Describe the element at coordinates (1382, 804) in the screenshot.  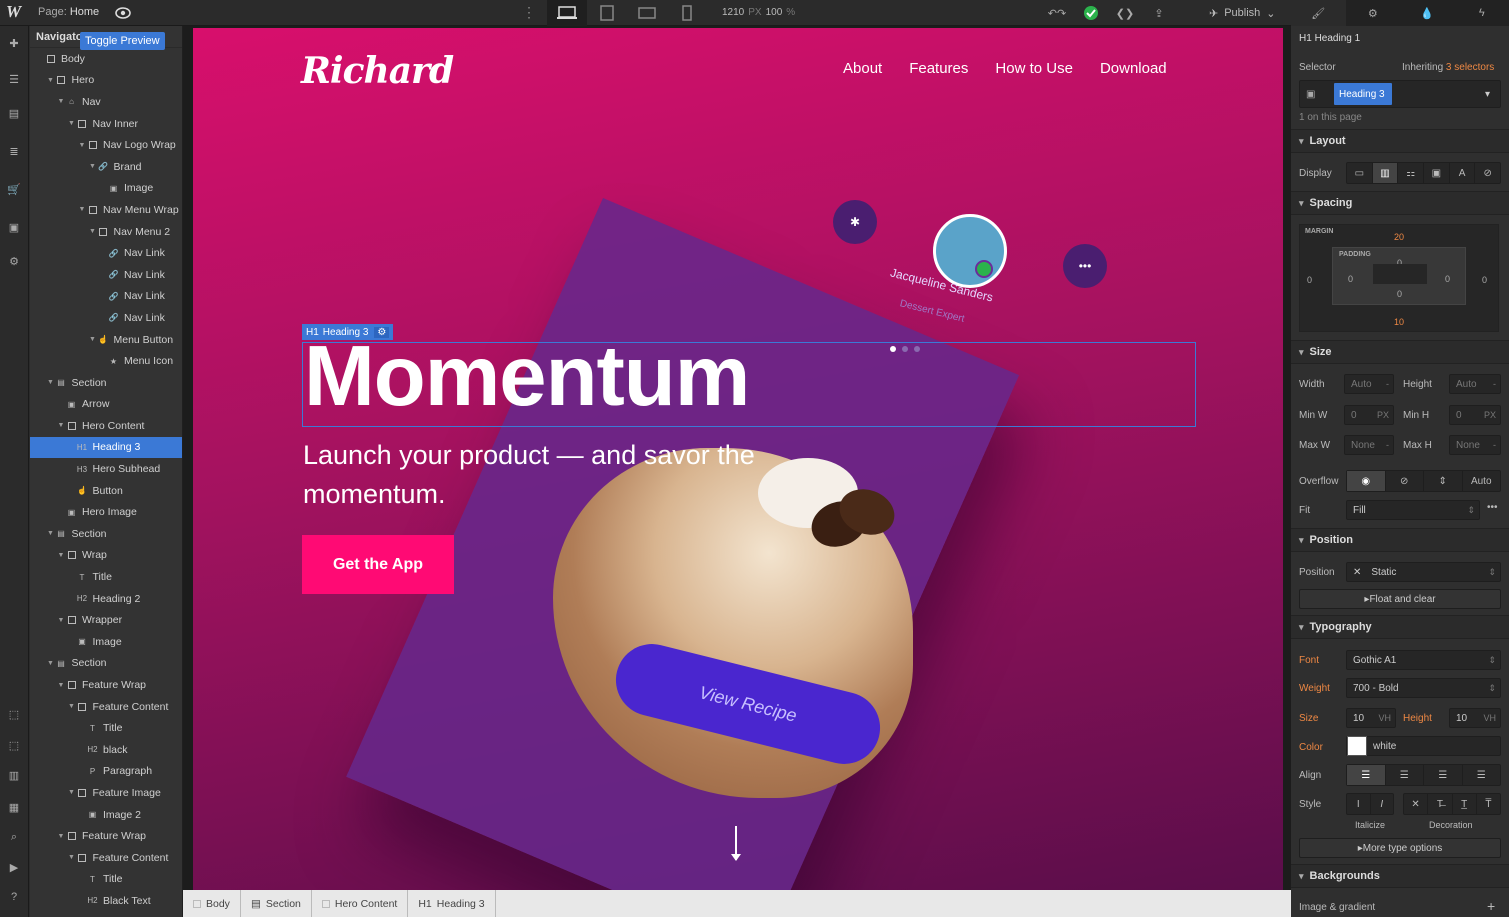
I see `italic-on-icon: I` at that location.